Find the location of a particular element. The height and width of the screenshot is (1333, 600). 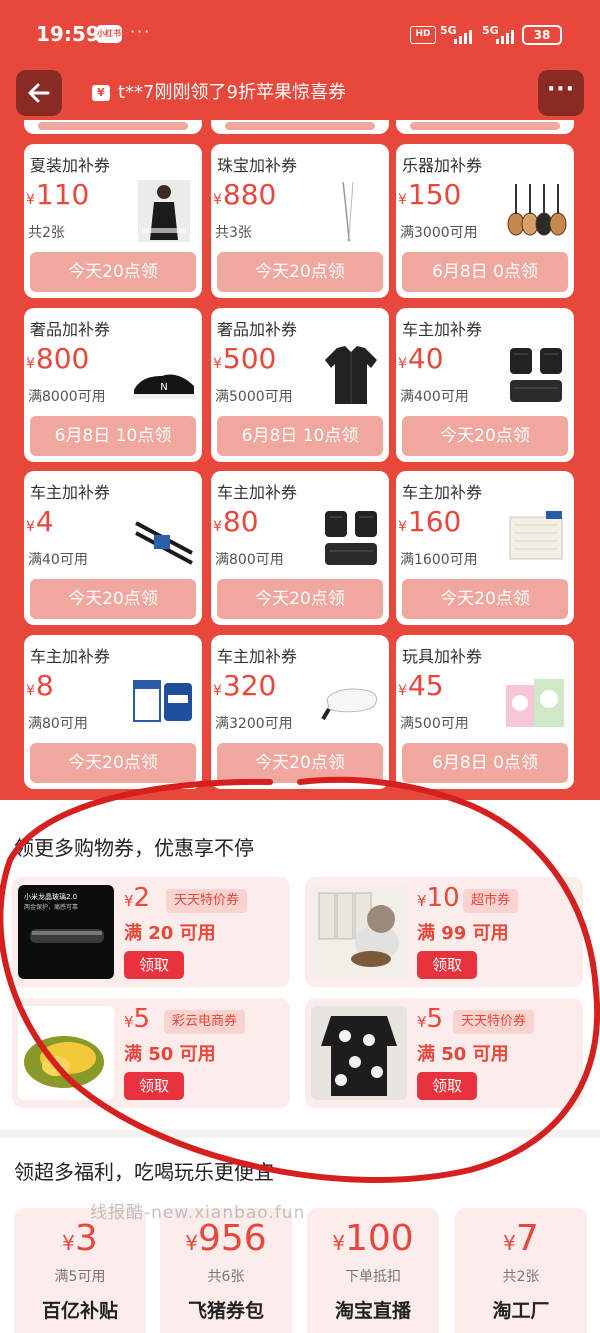

back-button is located at coordinates (39, 93).